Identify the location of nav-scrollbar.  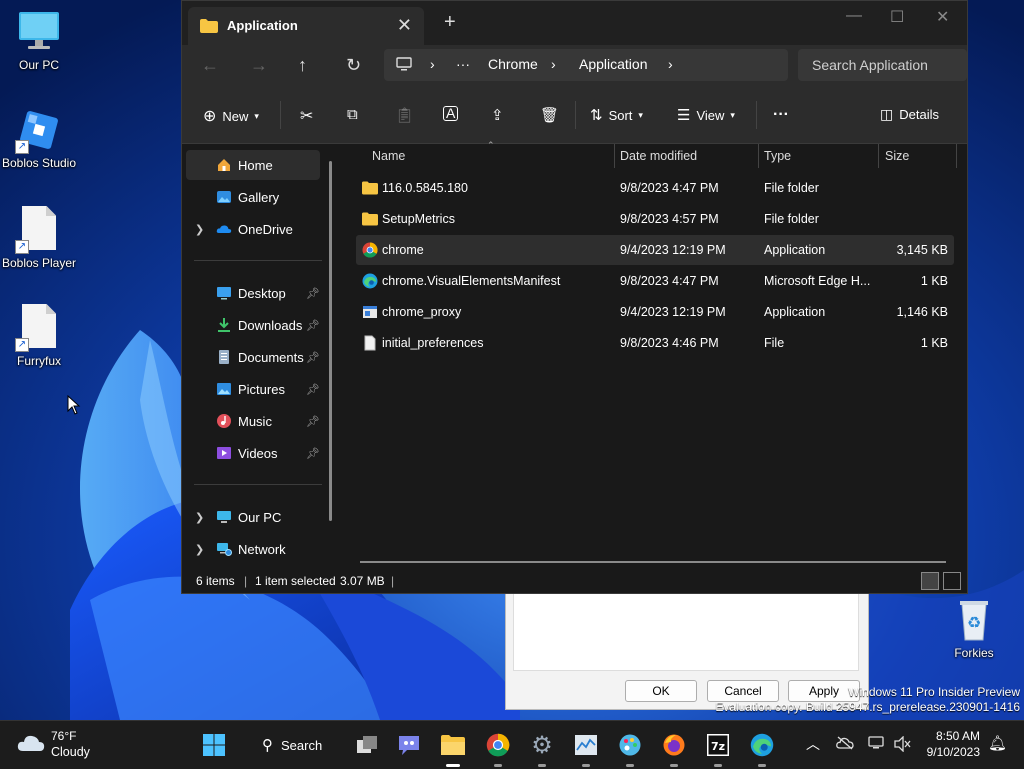
(330, 341).